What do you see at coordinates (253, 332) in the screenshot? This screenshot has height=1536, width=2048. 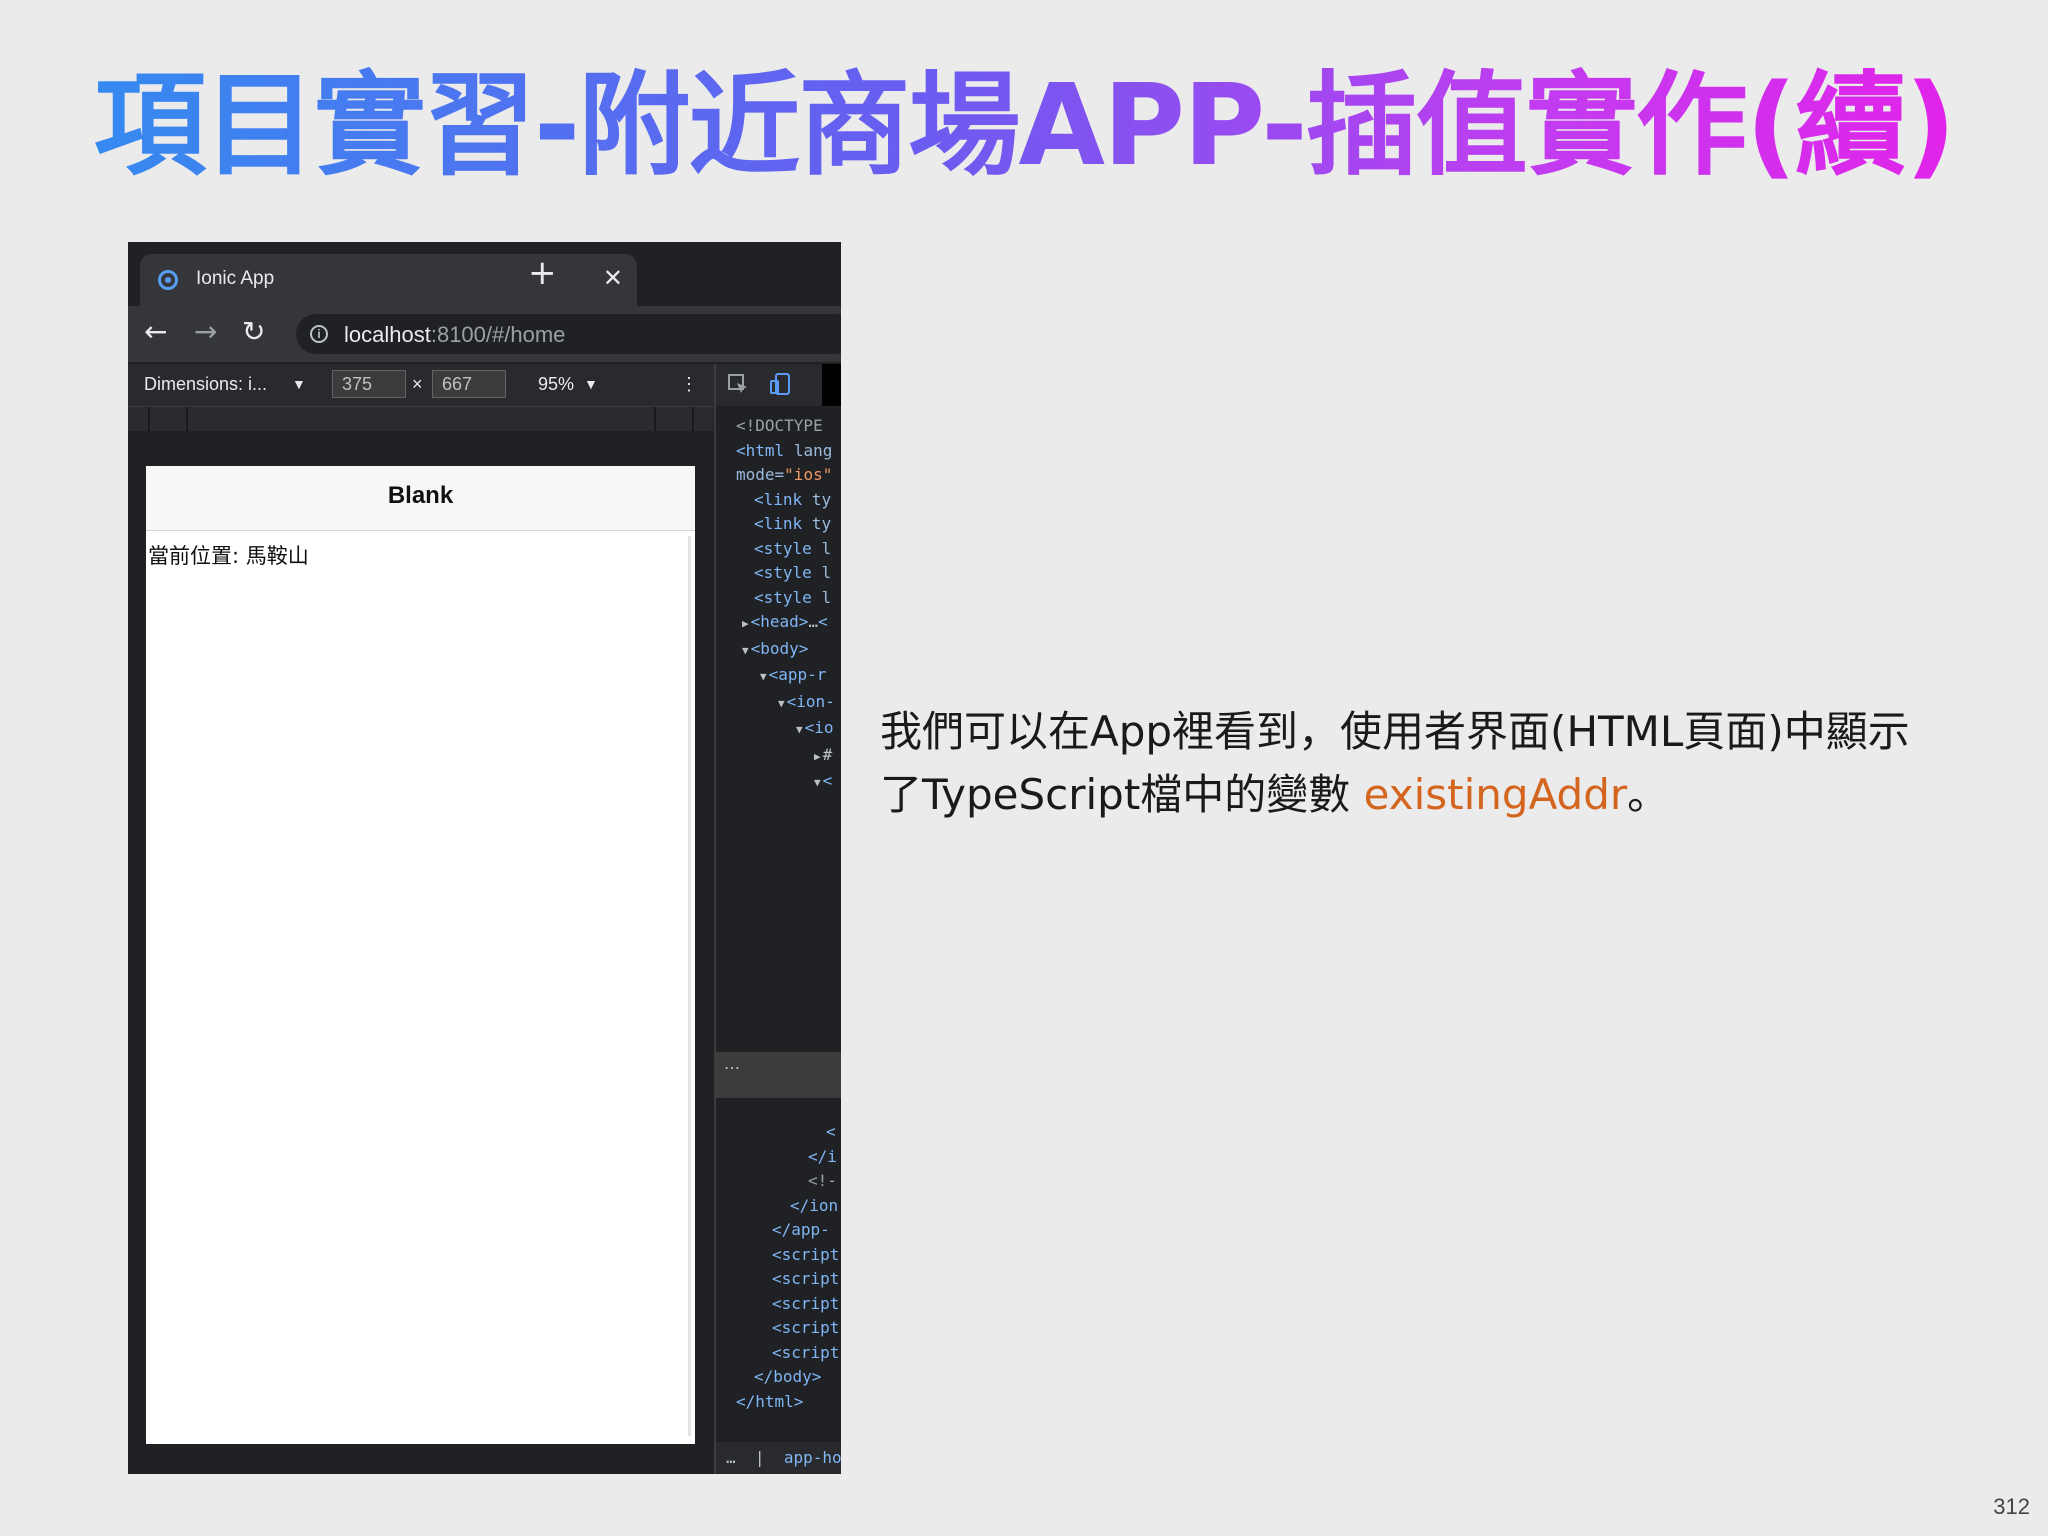 I see `reload-button: ↻` at bounding box center [253, 332].